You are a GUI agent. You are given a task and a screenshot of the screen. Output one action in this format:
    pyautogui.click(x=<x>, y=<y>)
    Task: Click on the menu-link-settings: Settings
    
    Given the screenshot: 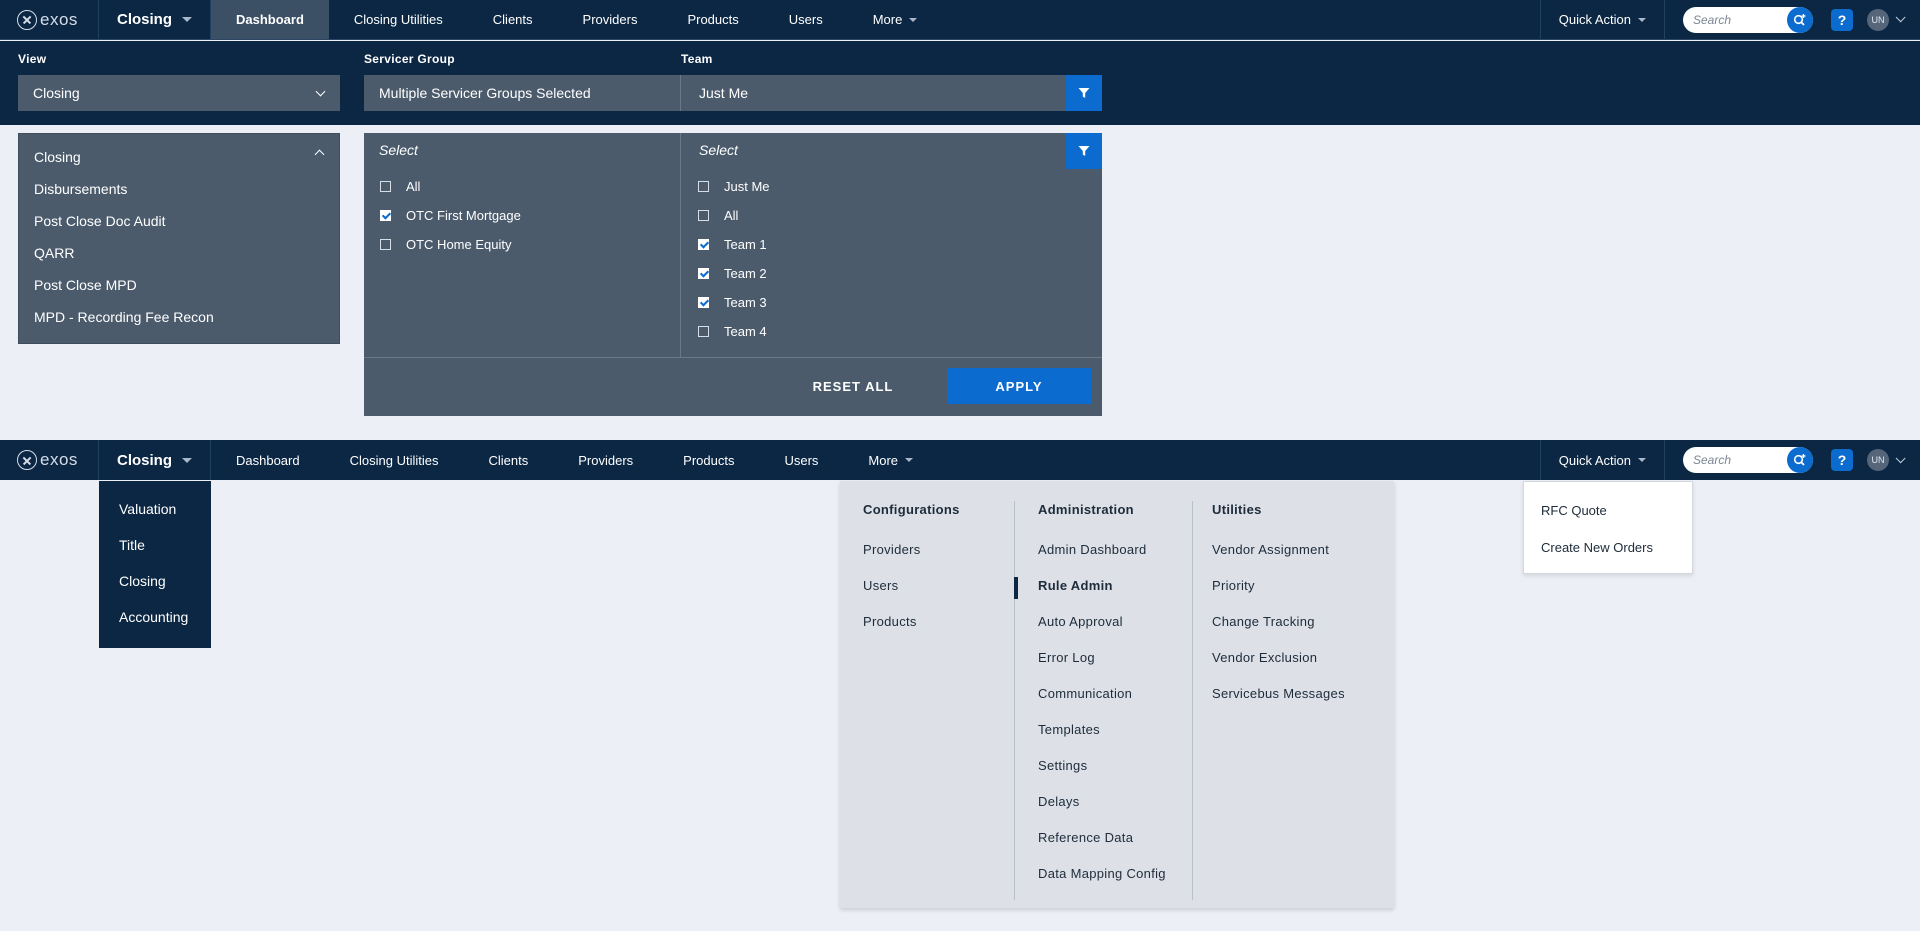 What is the action you would take?
    pyautogui.click(x=1062, y=765)
    